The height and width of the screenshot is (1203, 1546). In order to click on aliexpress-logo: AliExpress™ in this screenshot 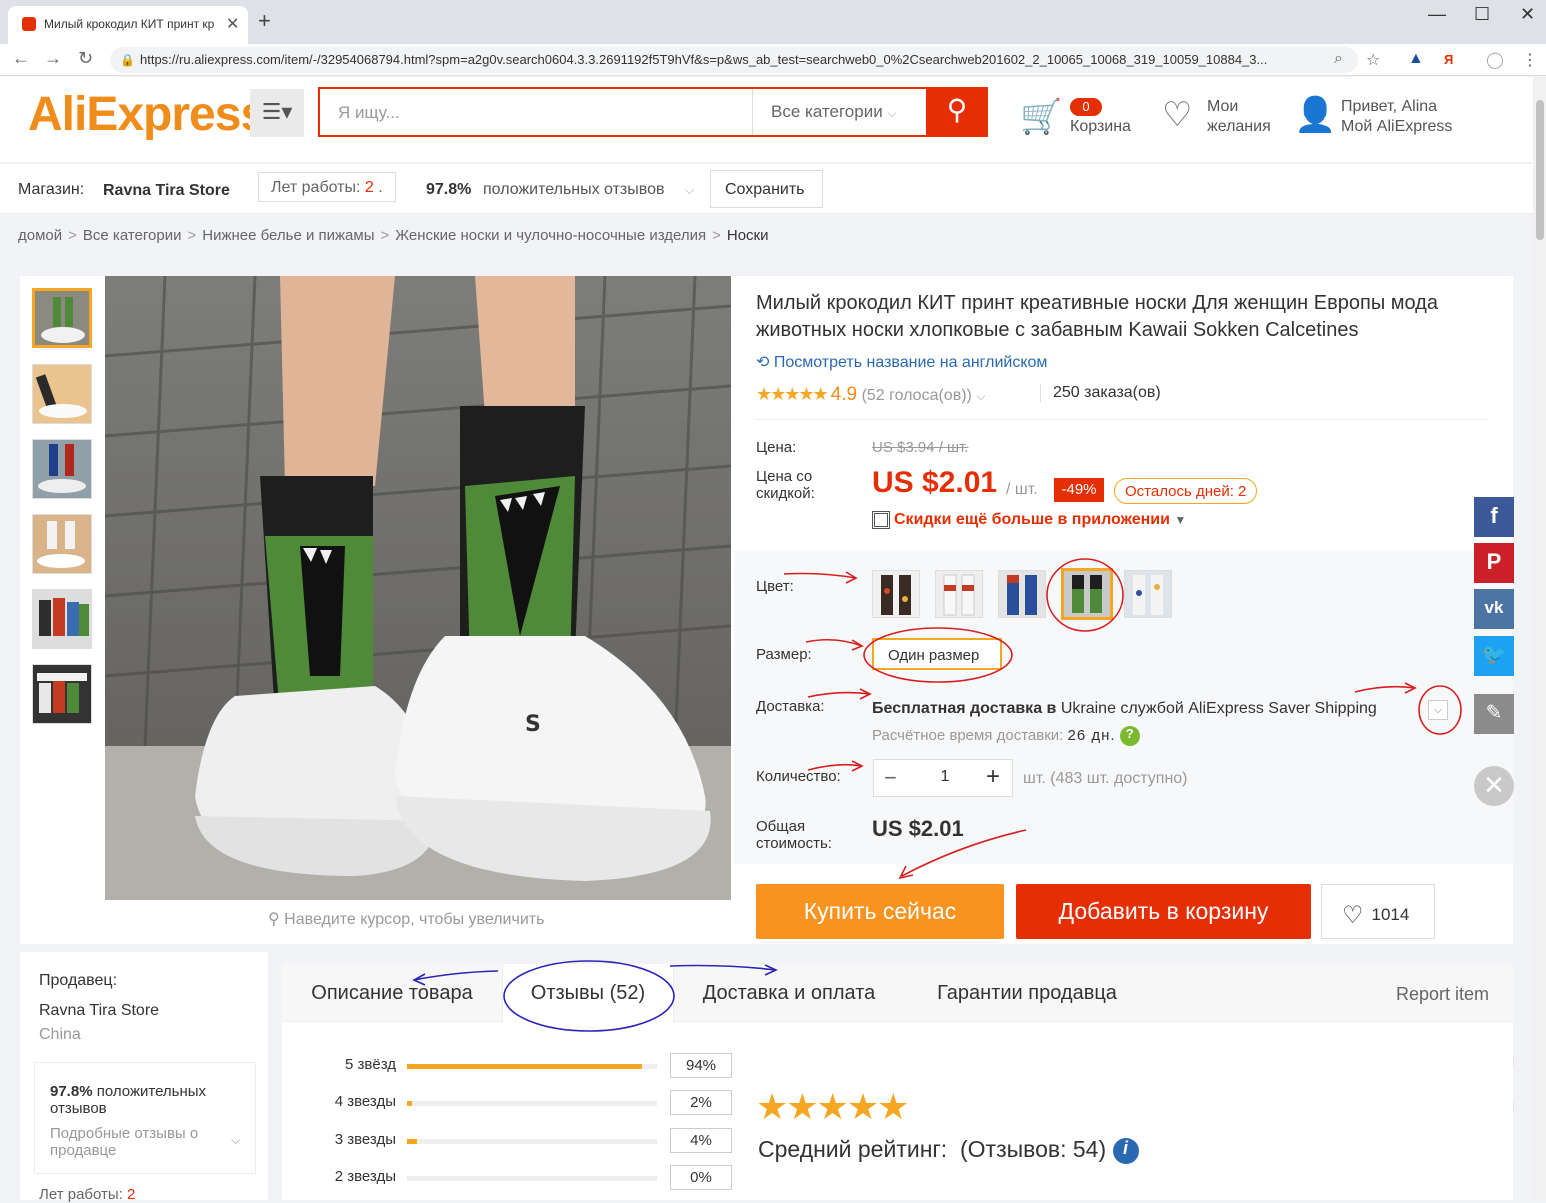, I will do `click(152, 114)`.